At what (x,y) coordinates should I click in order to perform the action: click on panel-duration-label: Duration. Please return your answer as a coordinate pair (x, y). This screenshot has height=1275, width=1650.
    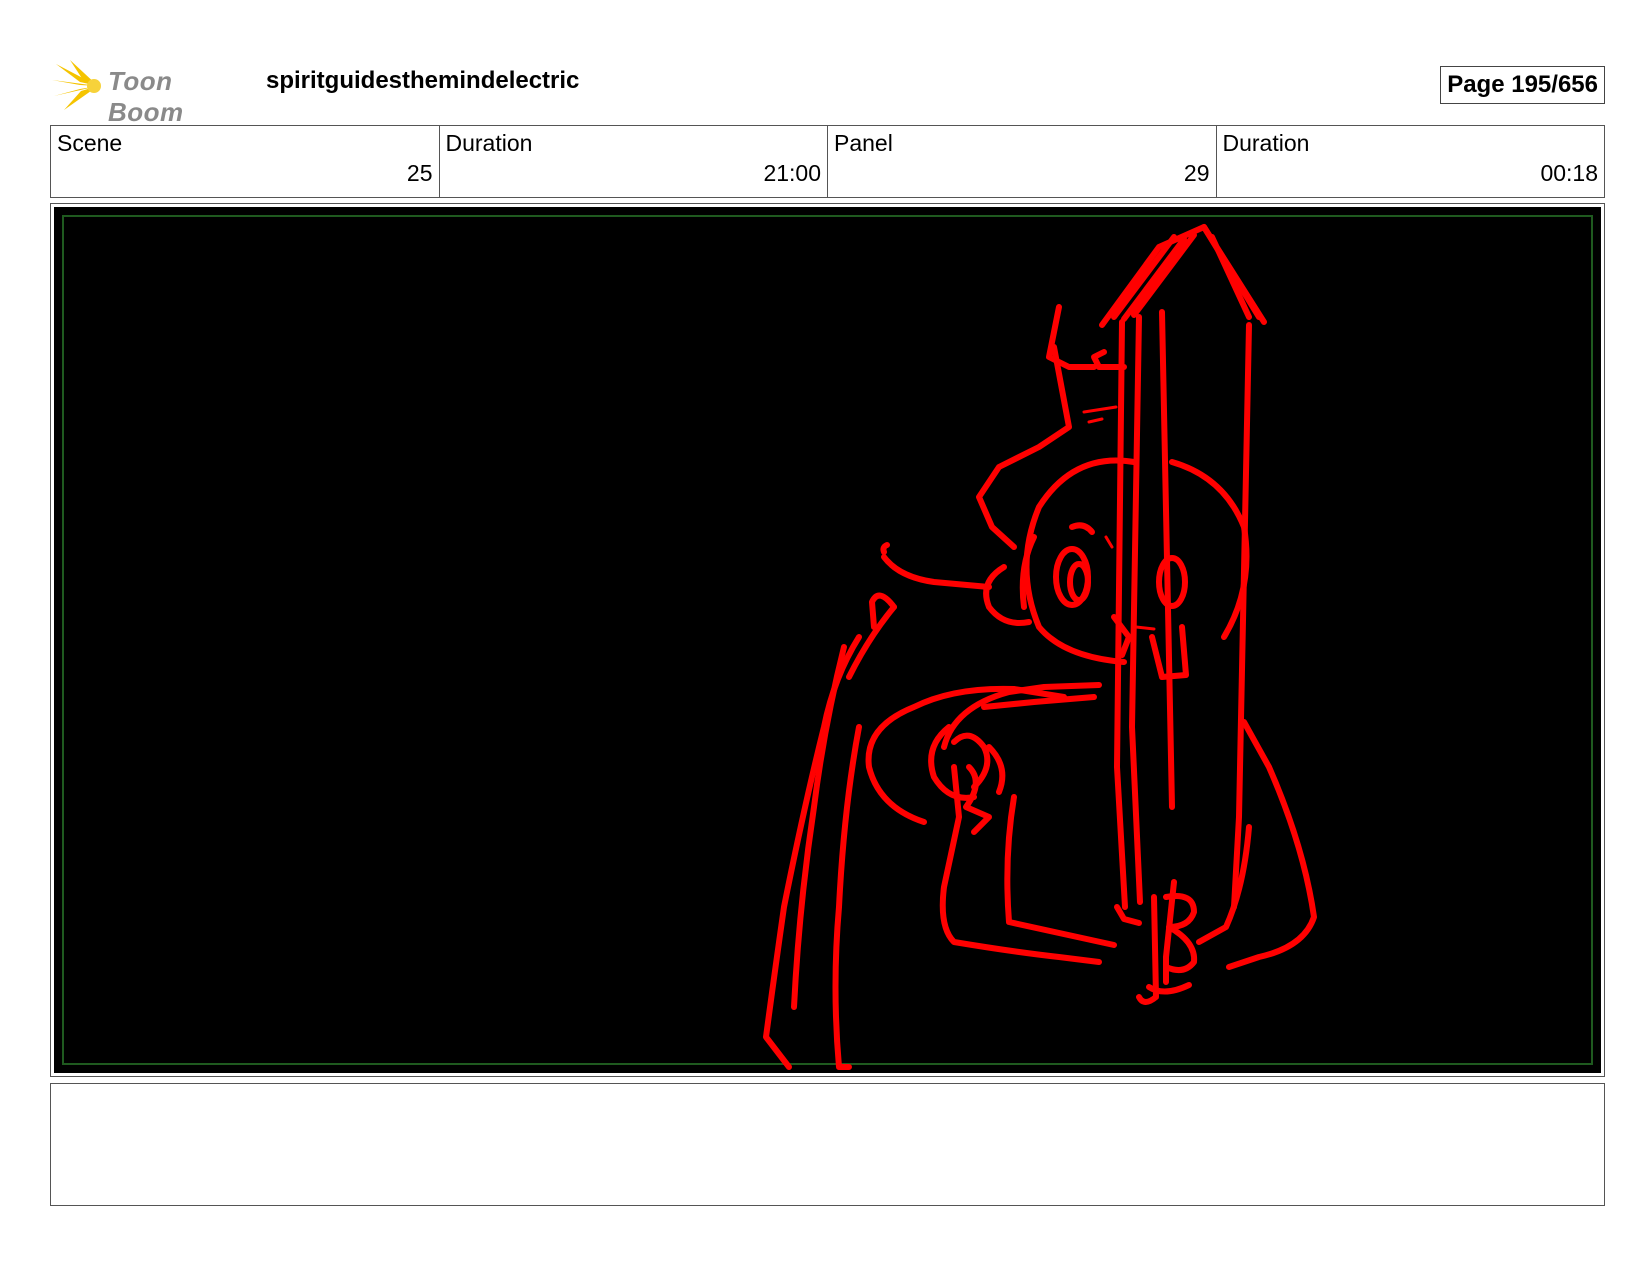
    Looking at the image, I should click on (1266, 143).